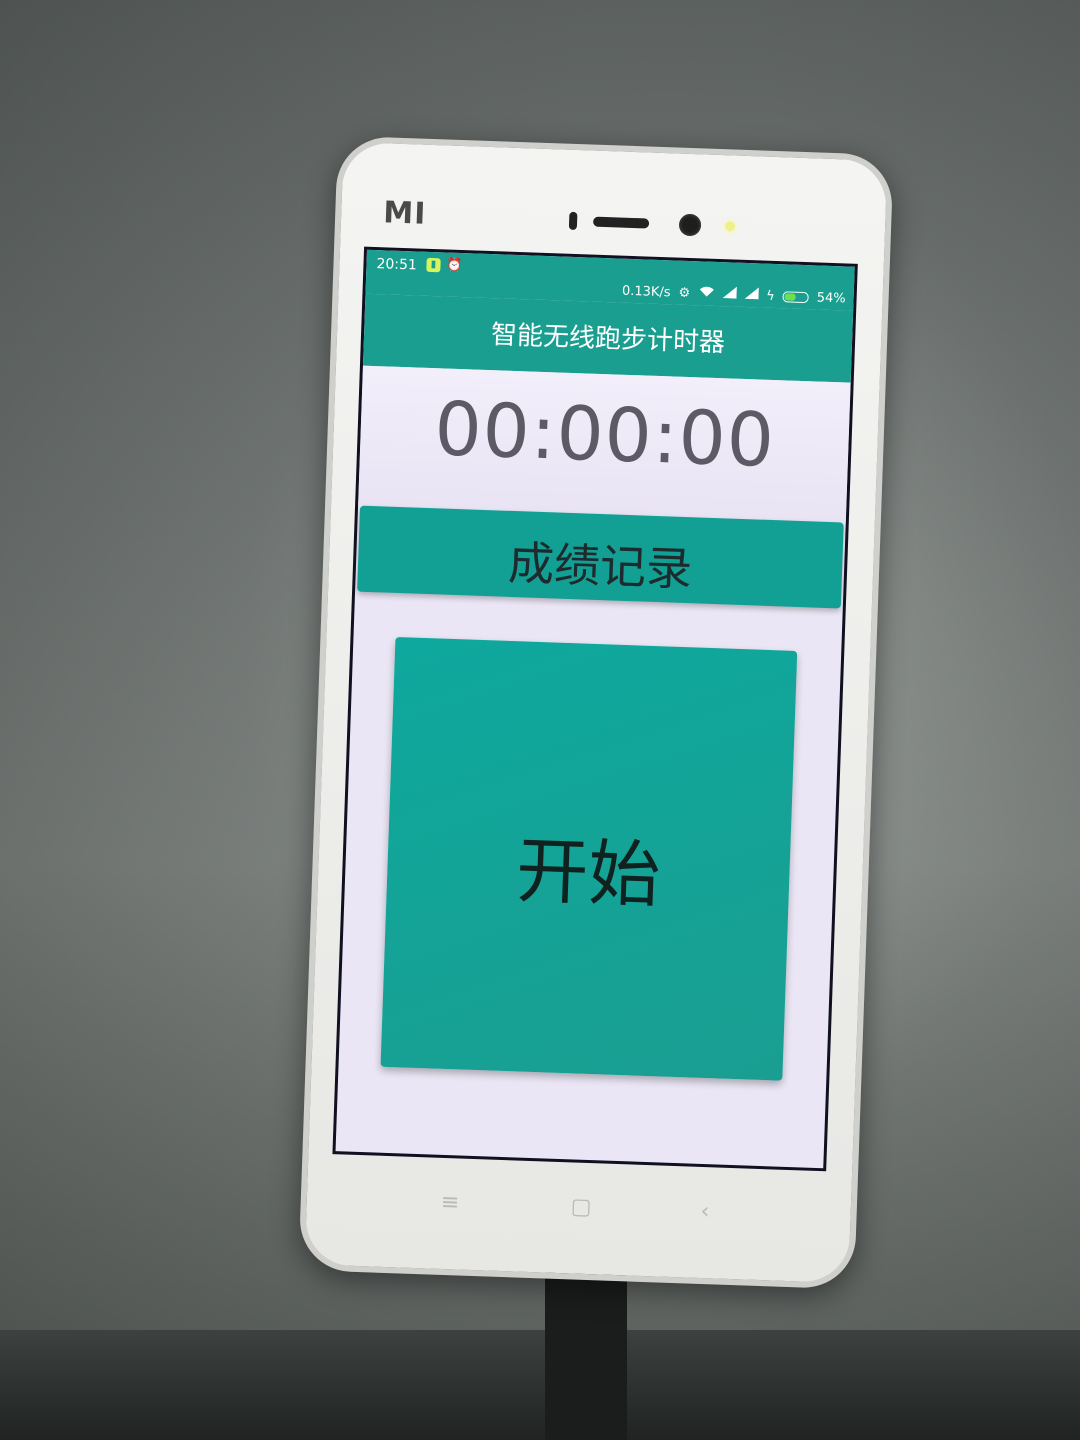 The width and height of the screenshot is (1080, 1440). Describe the element at coordinates (454, 265) in the screenshot. I see `alarm-icon: ⏰` at that location.